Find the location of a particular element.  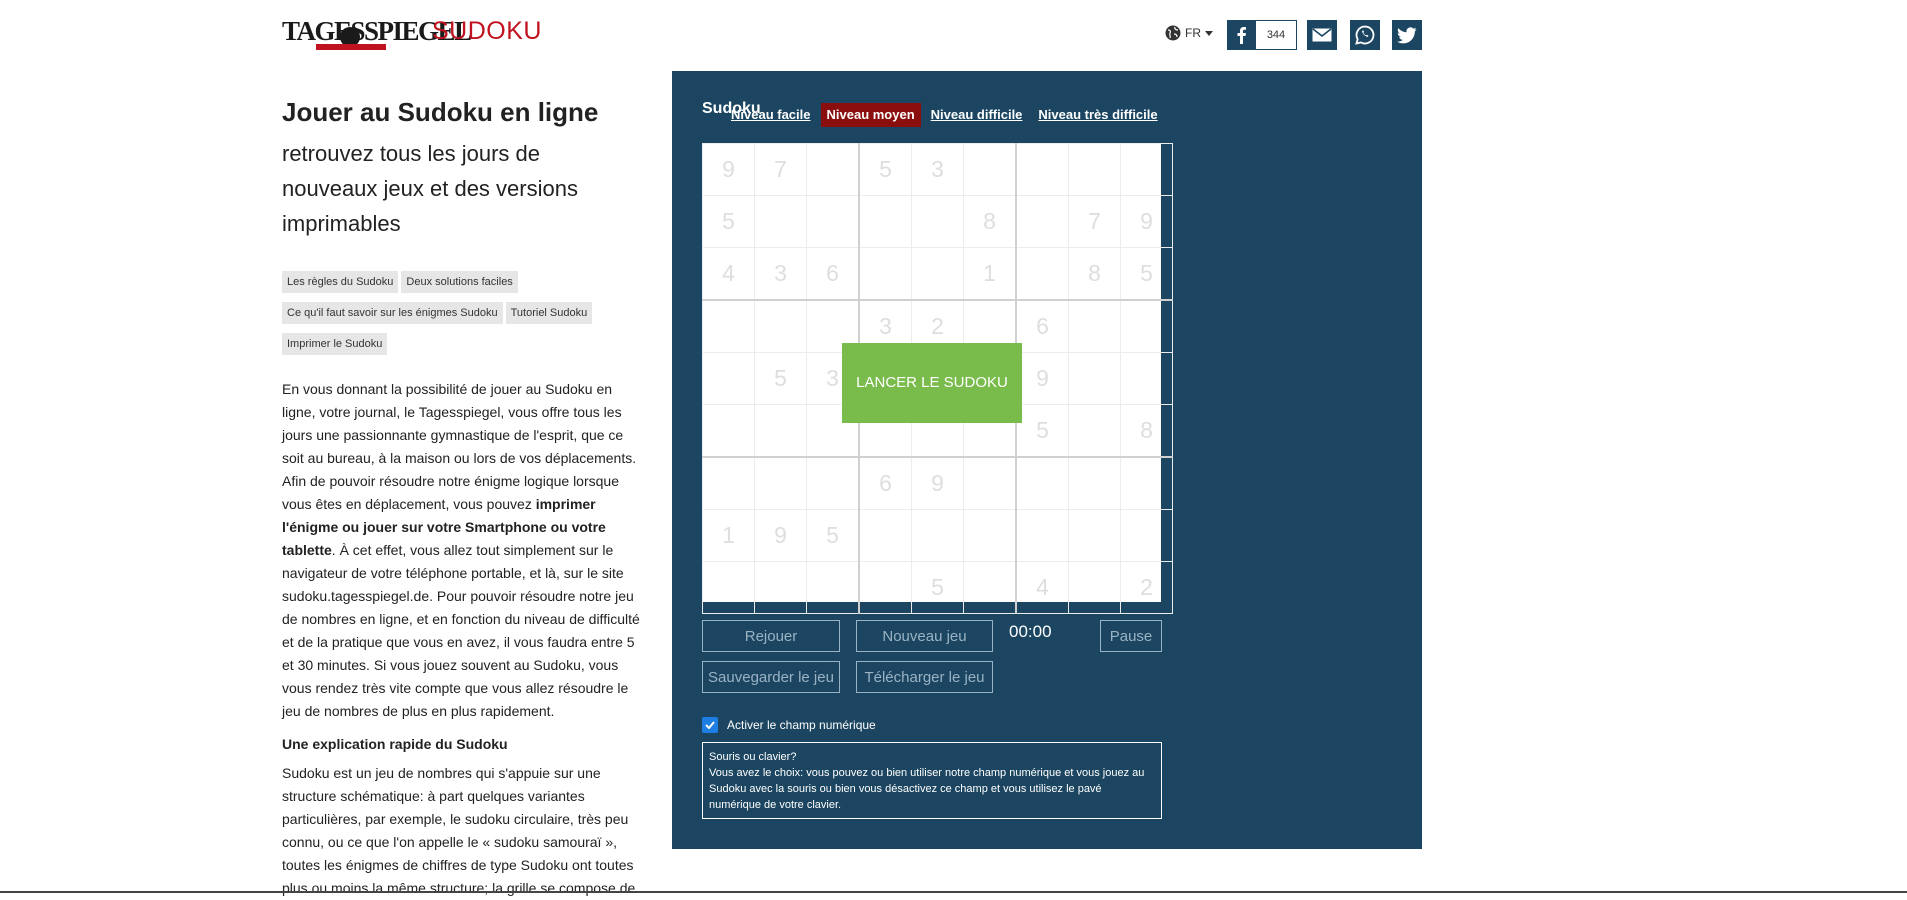

numpad-checkbox is located at coordinates (710, 725).